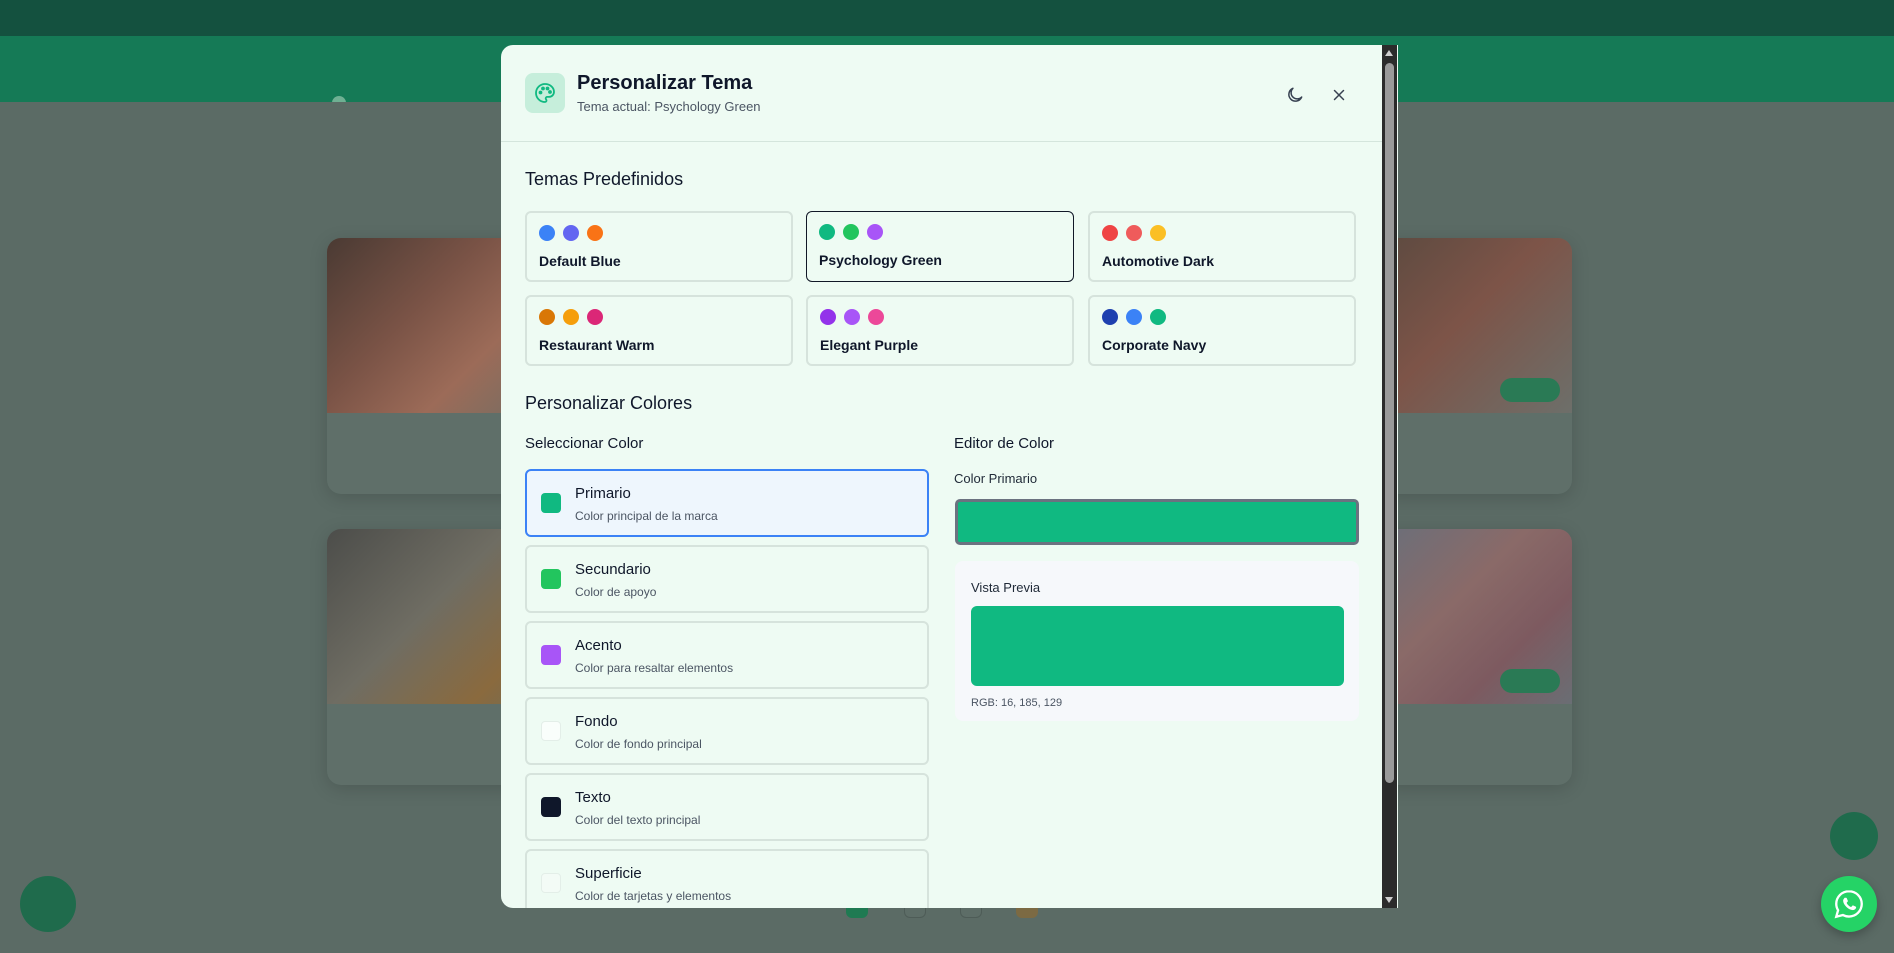 The image size is (1894, 953). Describe the element at coordinates (727, 655) in the screenshot. I see `color-option-acento: Acento Color para resaltar elementos` at that location.